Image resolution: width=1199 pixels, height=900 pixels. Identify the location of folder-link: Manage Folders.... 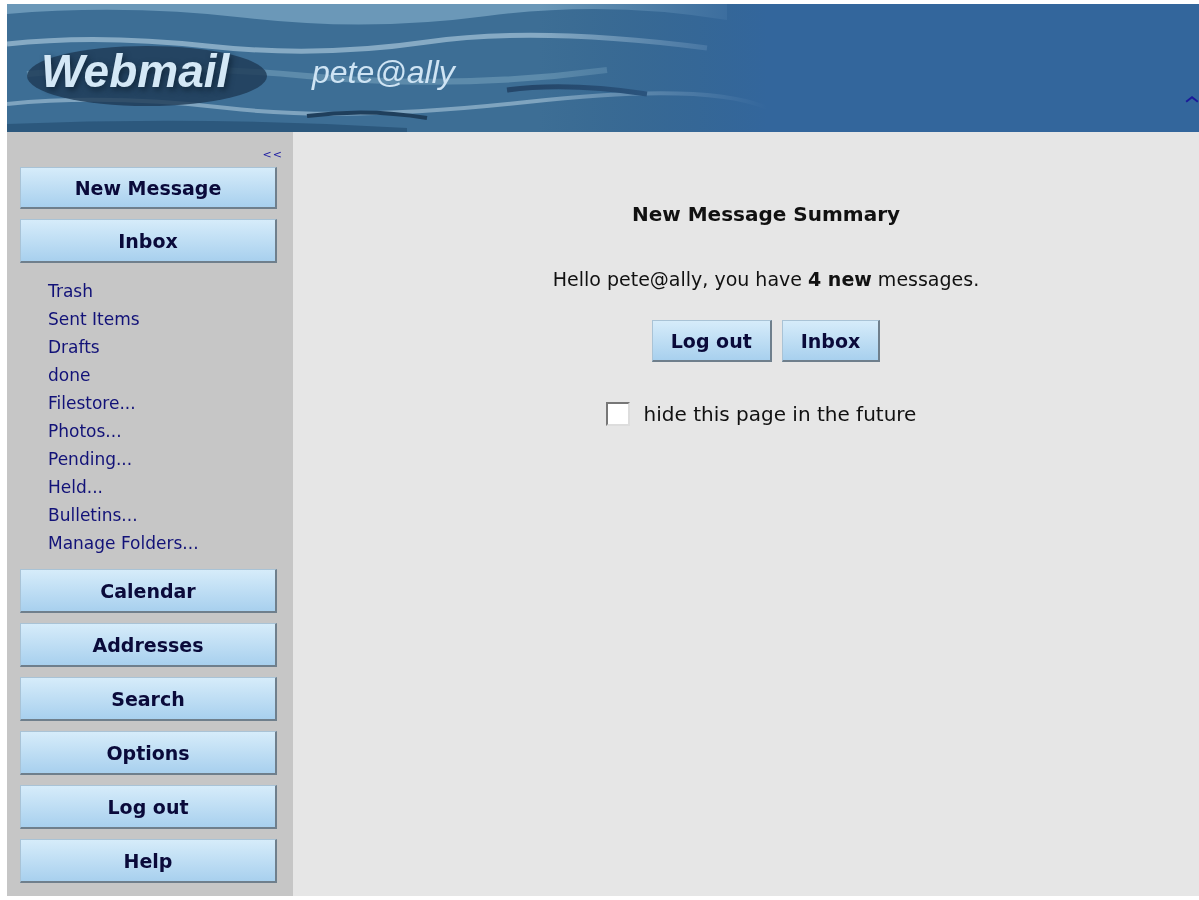
(123, 543).